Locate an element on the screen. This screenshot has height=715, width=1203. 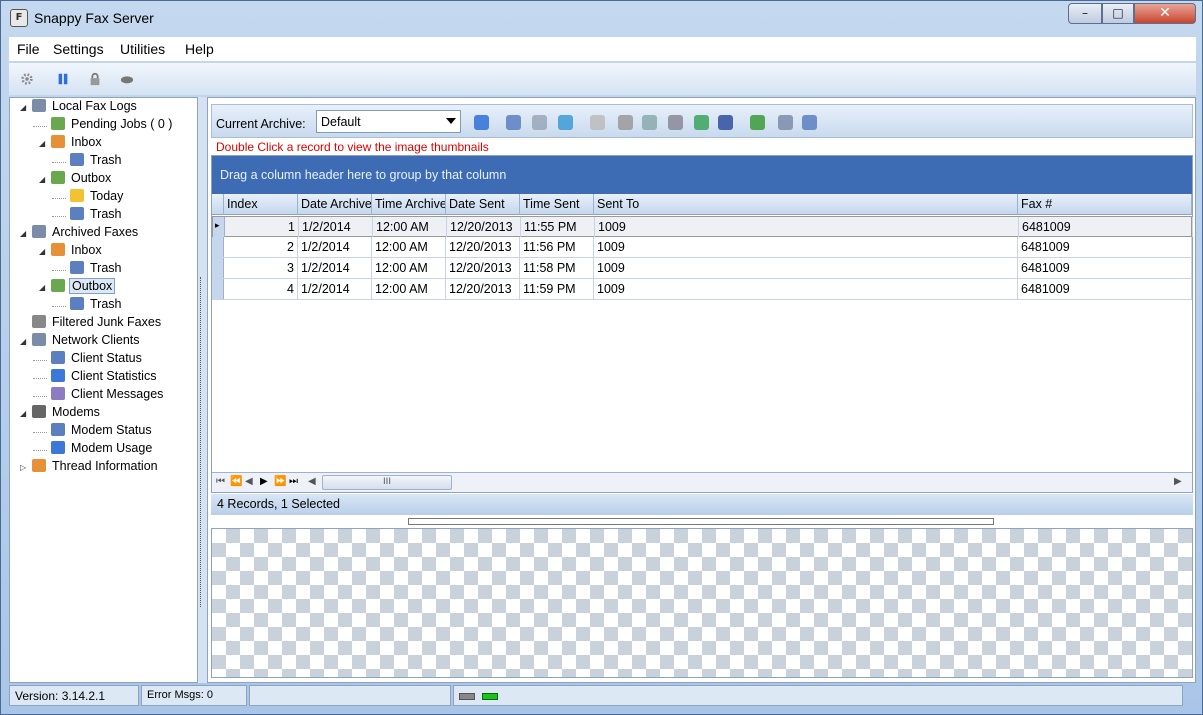
column-header-sent-to: Sent To is located at coordinates (806, 204).